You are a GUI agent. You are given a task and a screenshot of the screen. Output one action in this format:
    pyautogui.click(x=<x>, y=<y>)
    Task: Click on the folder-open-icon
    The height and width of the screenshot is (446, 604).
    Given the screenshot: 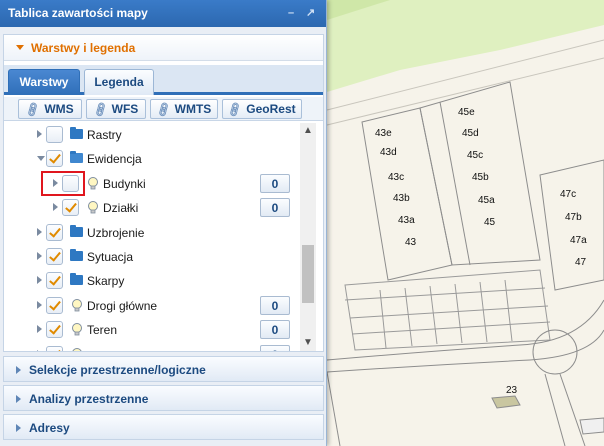 What is the action you would take?
    pyautogui.click(x=76, y=157)
    